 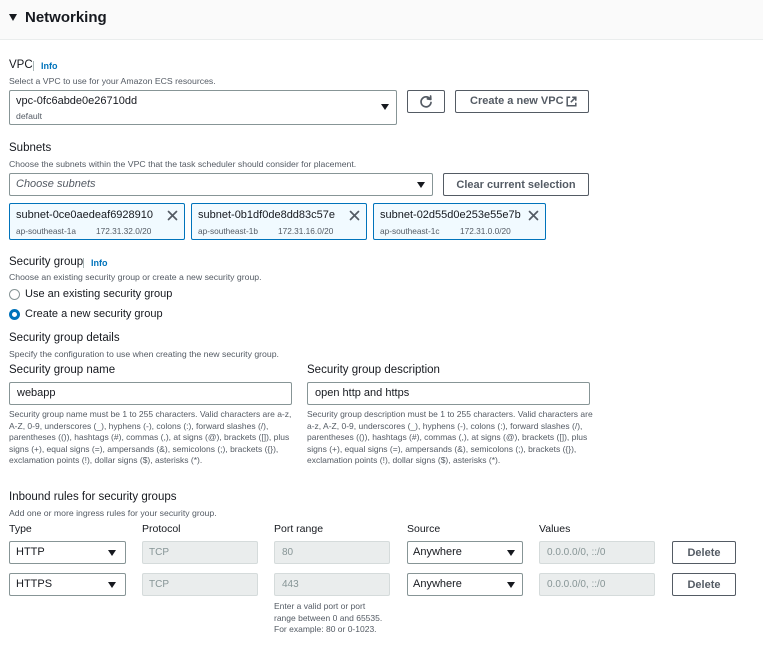 What do you see at coordinates (485, 231) in the screenshot?
I see `subnet-token-cidr: 172.31.0.0/20` at bounding box center [485, 231].